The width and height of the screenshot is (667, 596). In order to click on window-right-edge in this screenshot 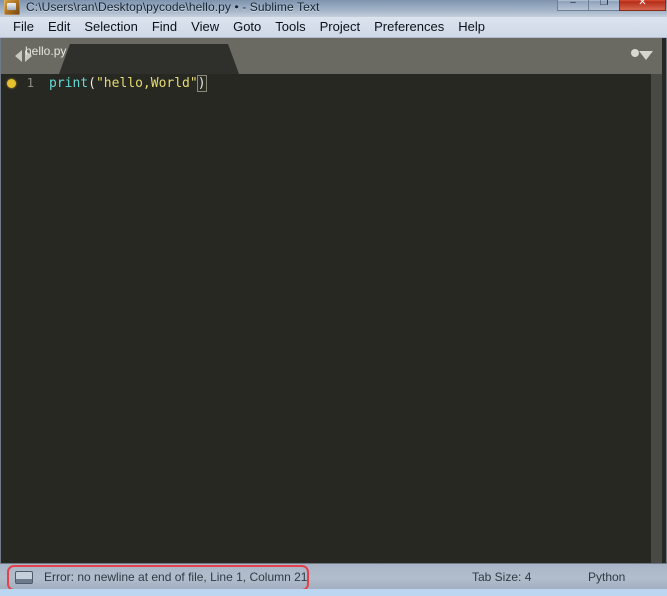, I will do `click(664, 300)`.